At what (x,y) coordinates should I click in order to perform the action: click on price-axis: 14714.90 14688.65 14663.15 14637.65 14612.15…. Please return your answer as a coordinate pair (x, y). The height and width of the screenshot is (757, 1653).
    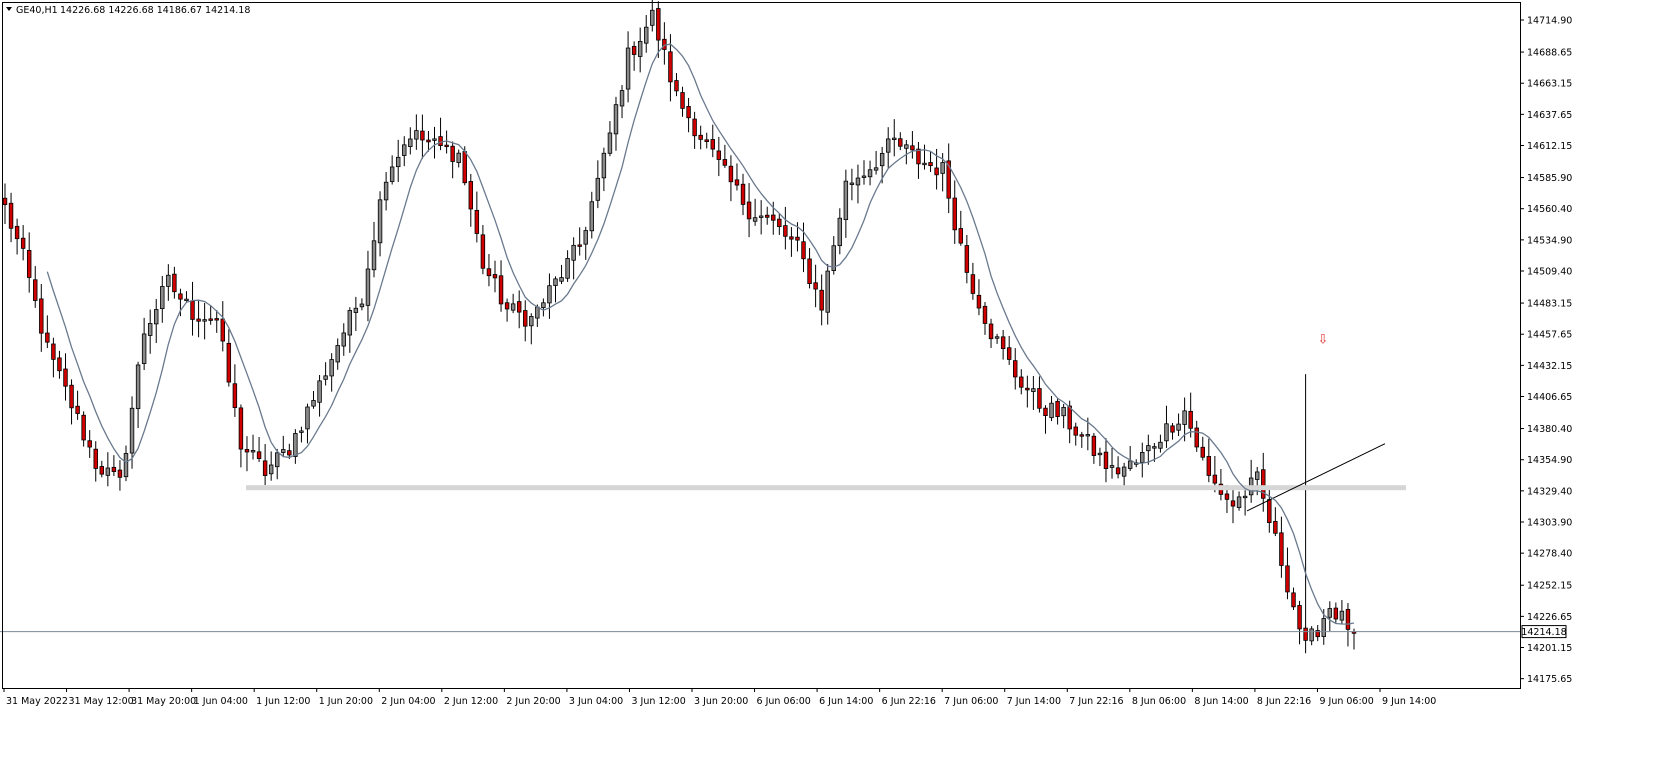
    Looking at the image, I should click on (1546, 351).